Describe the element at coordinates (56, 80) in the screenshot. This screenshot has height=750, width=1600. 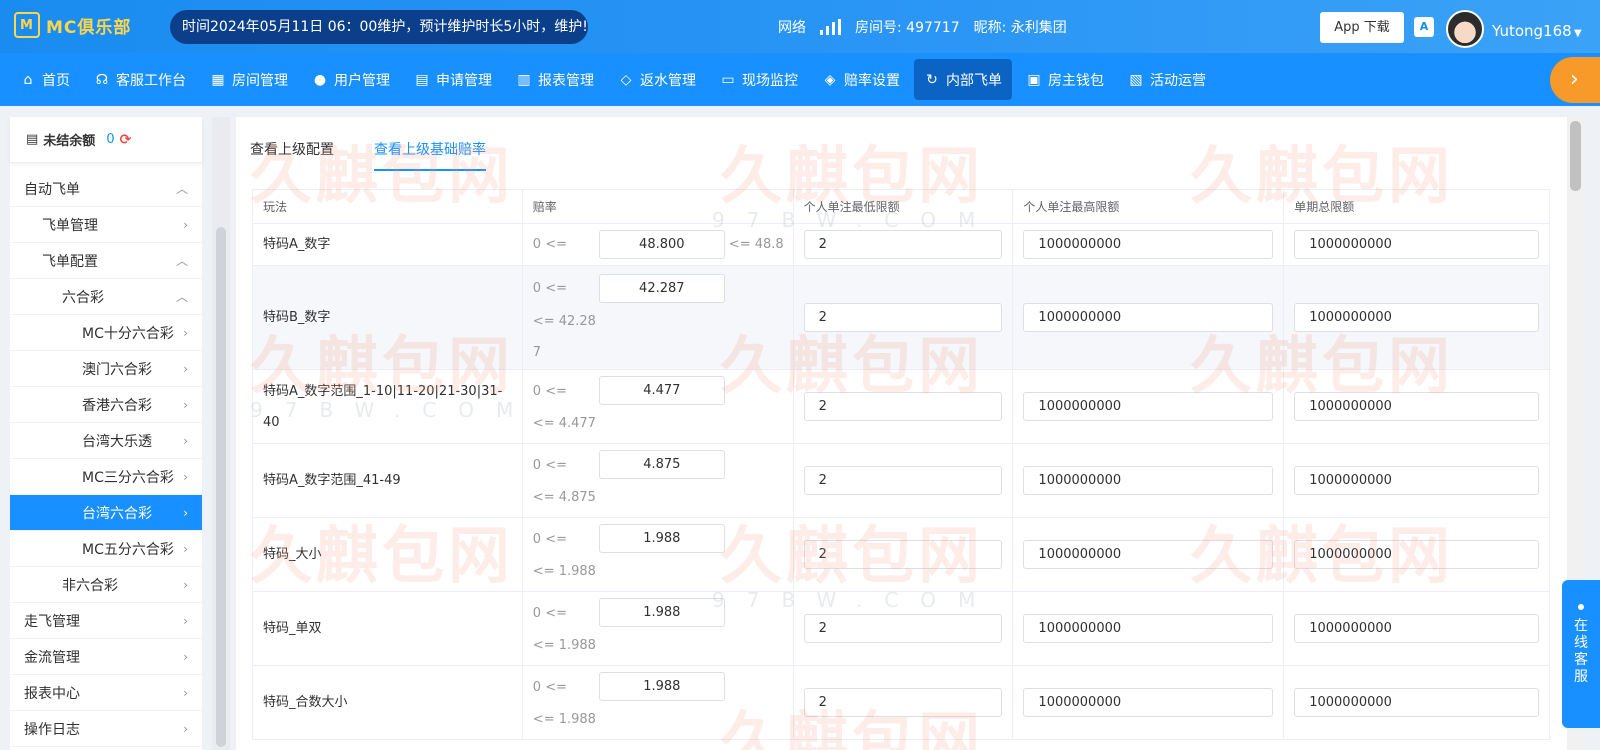
I see `nav-item-label: 首页` at that location.